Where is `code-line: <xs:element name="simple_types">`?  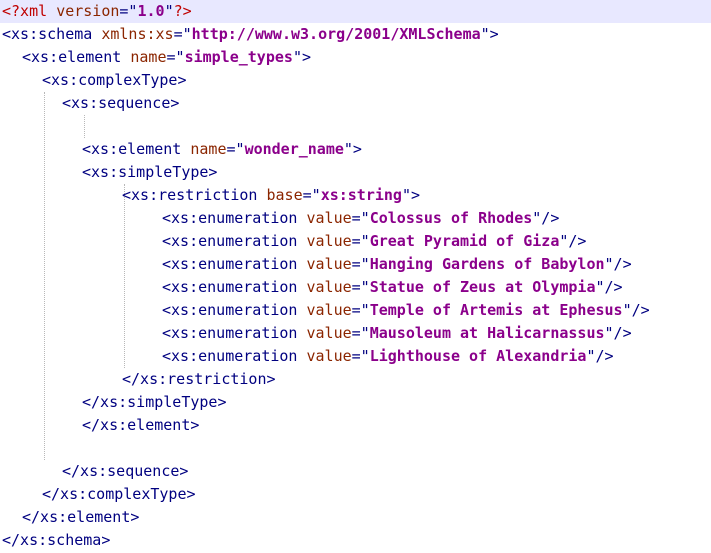
code-line: <xs:element name="simple_types"> is located at coordinates (355, 57).